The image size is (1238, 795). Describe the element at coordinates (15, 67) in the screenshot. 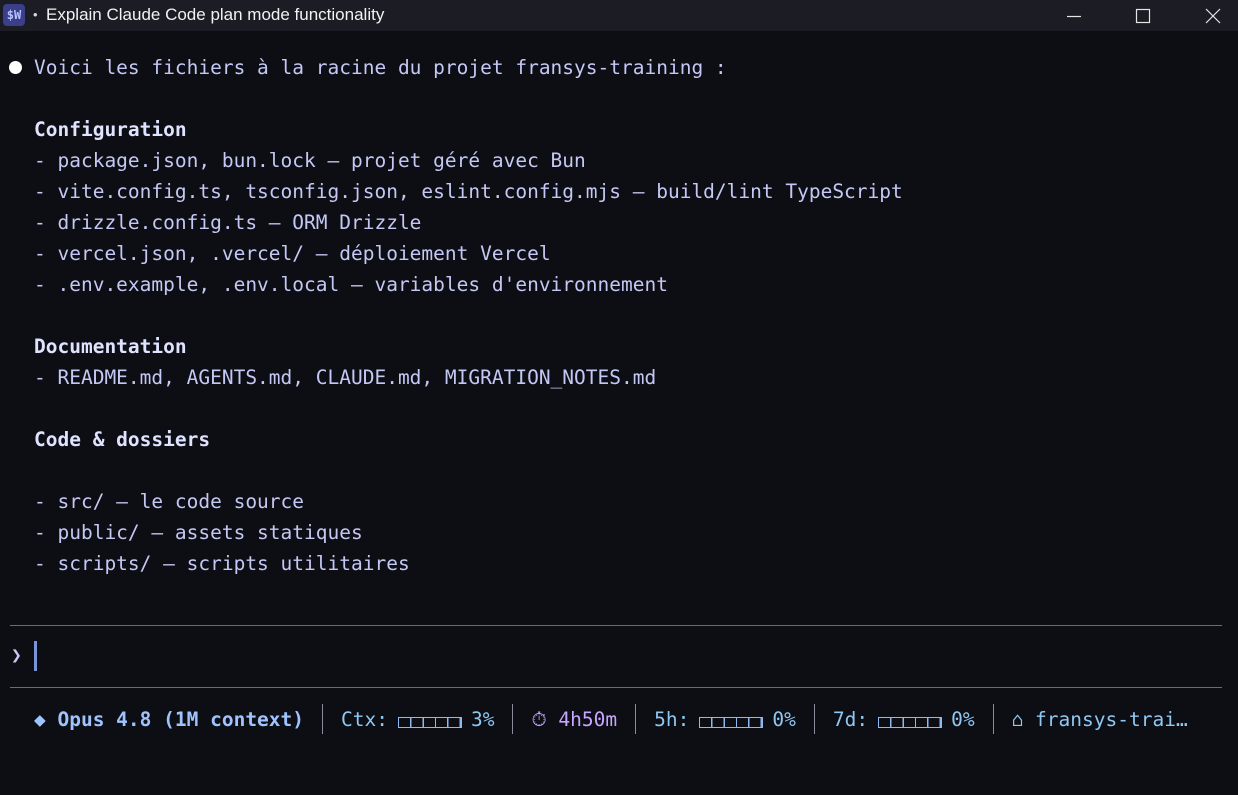

I see `message-bullet-icon` at that location.